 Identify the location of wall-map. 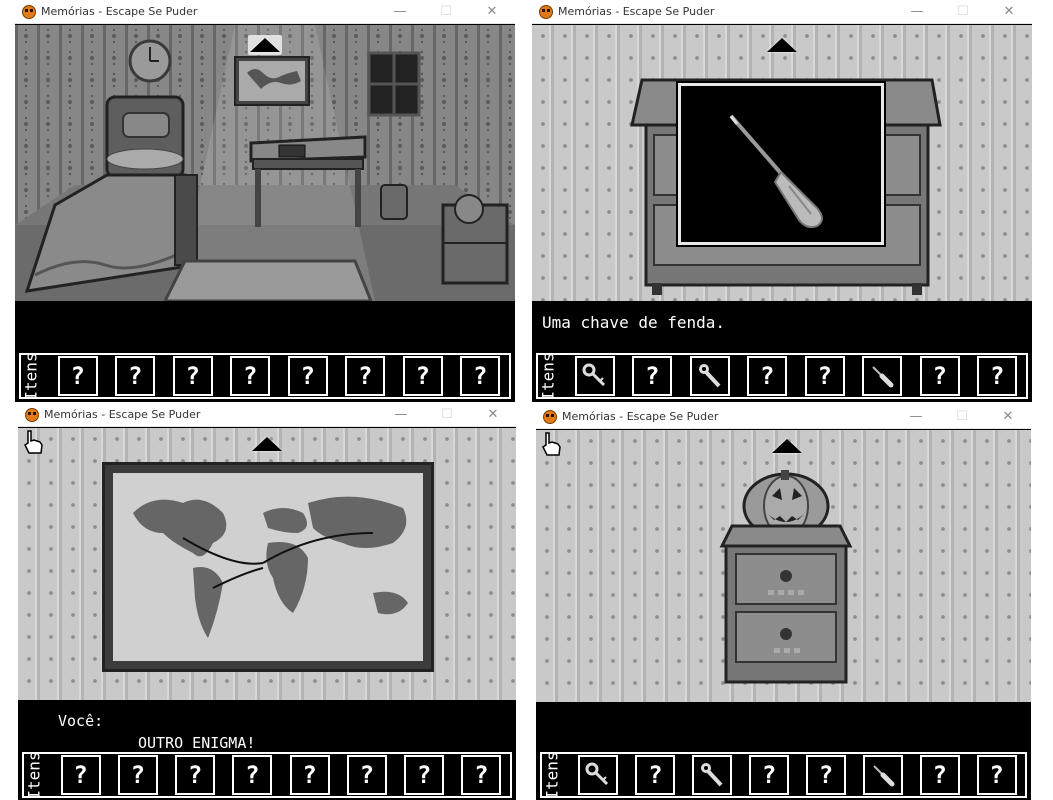
(272, 81).